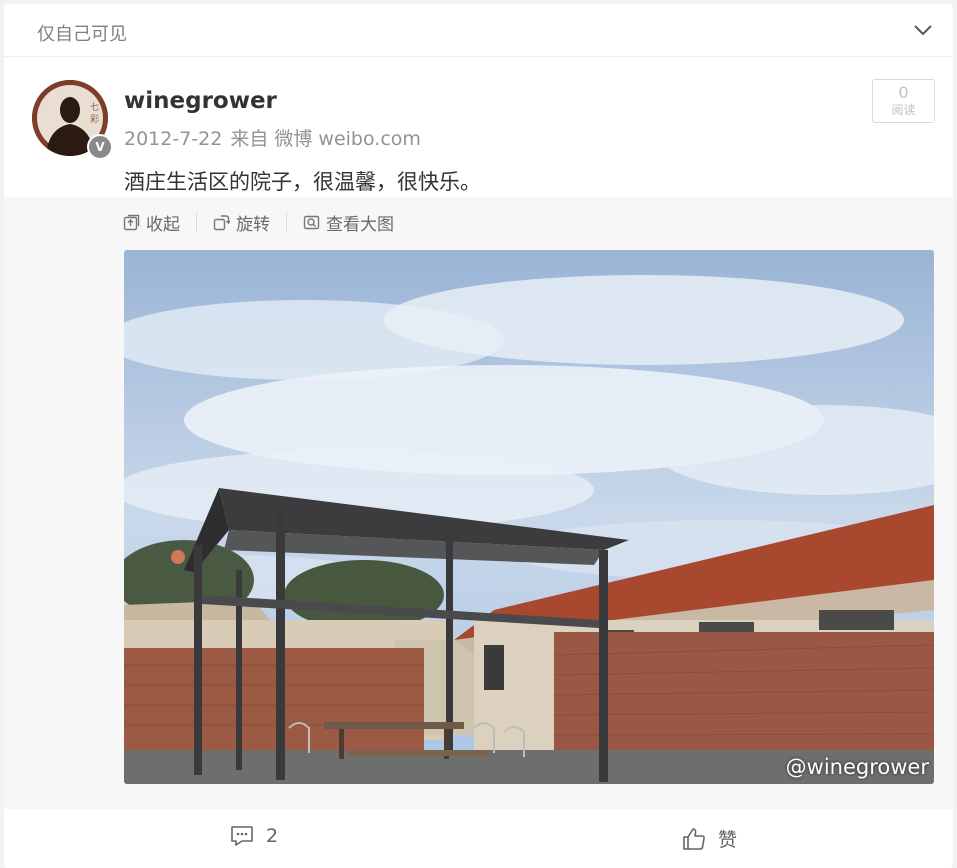 The width and height of the screenshot is (957, 868). What do you see at coordinates (728, 840) in the screenshot?
I see `like-label: 赞` at bounding box center [728, 840].